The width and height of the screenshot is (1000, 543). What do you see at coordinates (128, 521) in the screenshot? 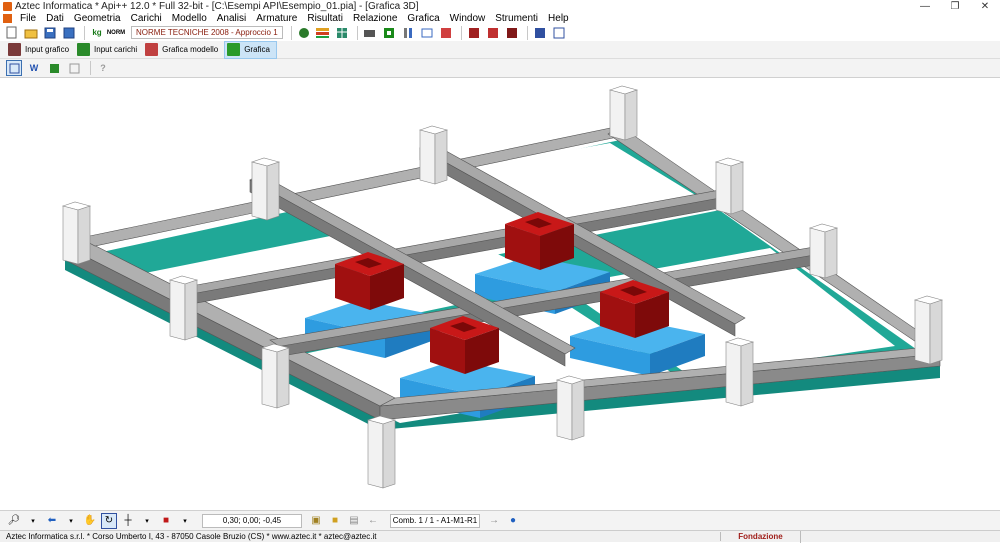
I see `axes-icon: ┼` at bounding box center [128, 521].